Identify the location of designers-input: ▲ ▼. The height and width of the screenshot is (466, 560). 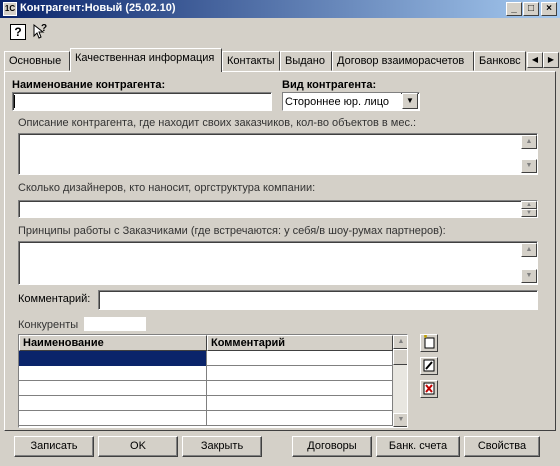
(278, 209).